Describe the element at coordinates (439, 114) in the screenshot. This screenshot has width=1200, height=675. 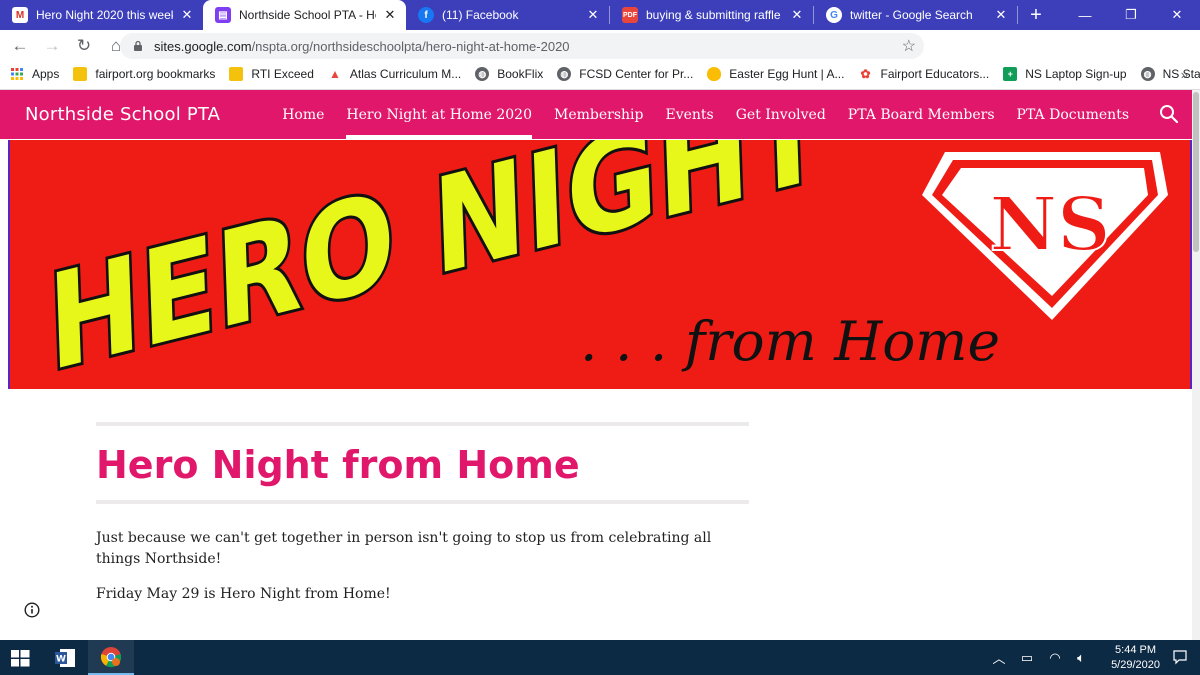
I see `nav-hero-night: Hero Night at Home 2020` at that location.